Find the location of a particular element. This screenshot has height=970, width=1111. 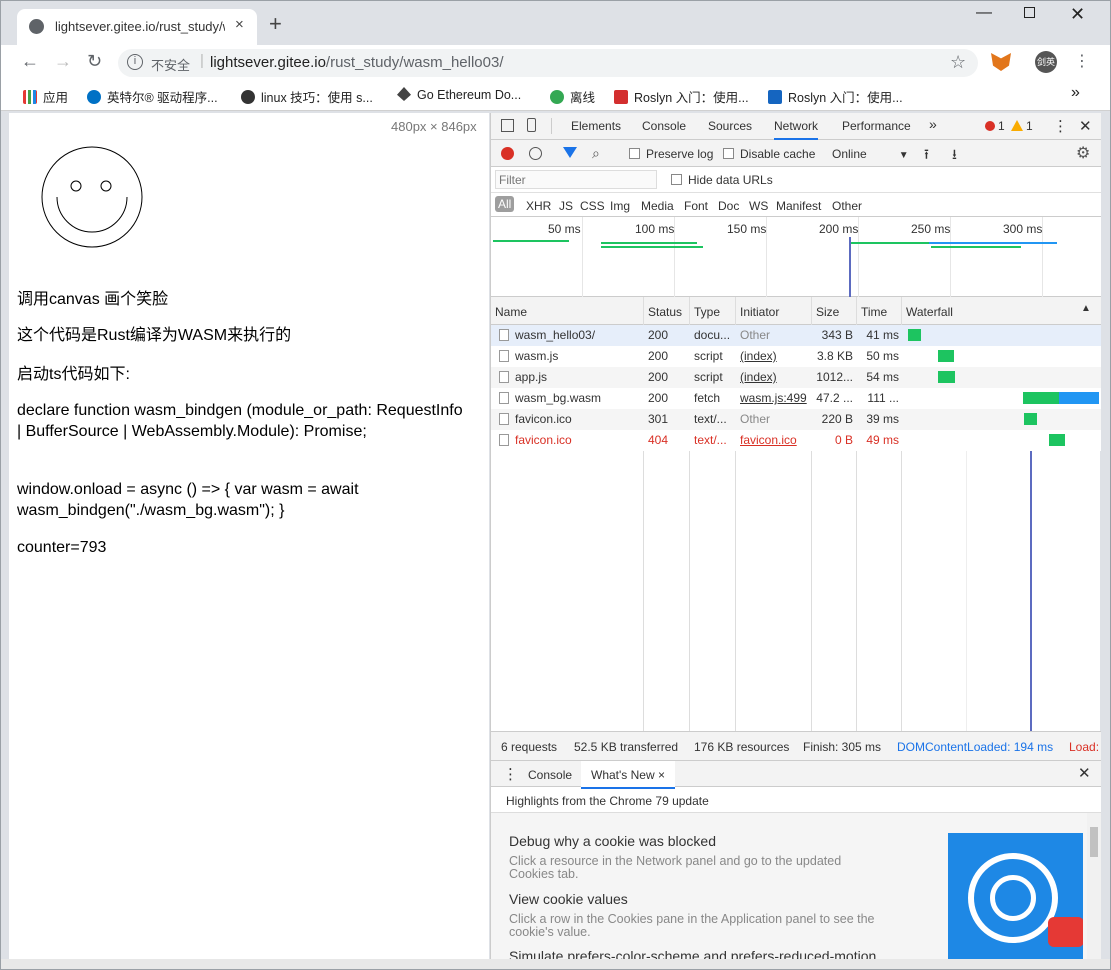

search-icon: ⌕ is located at coordinates (596, 153).